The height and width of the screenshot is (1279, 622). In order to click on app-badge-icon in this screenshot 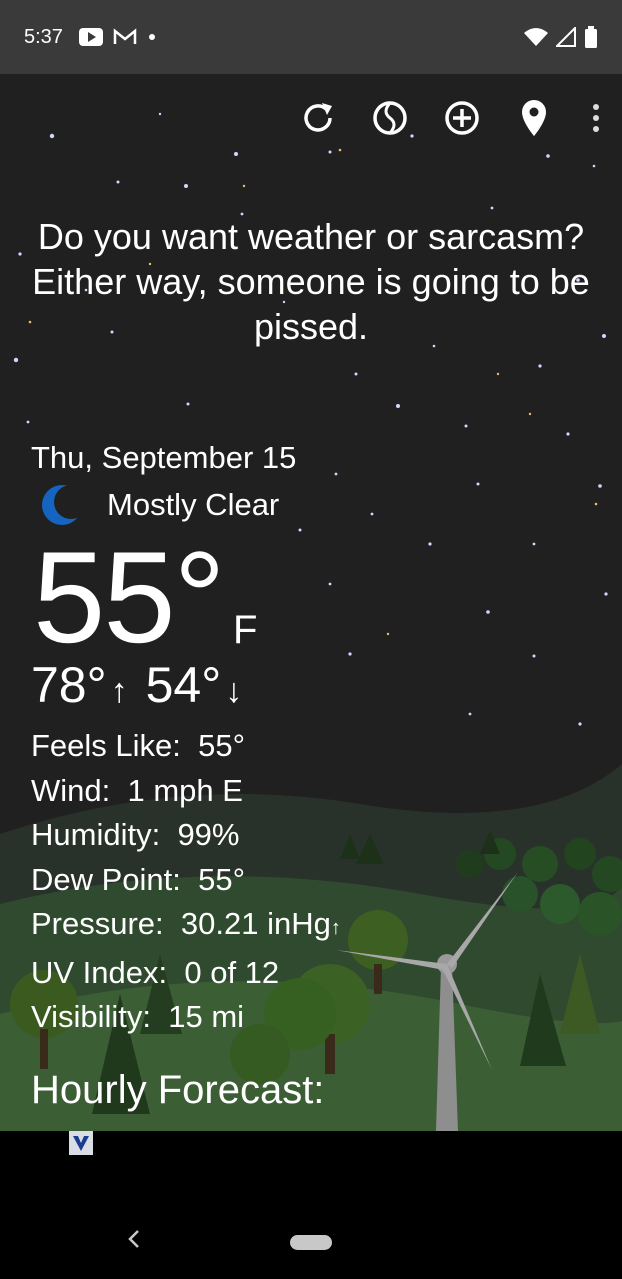, I will do `click(81, 1143)`.